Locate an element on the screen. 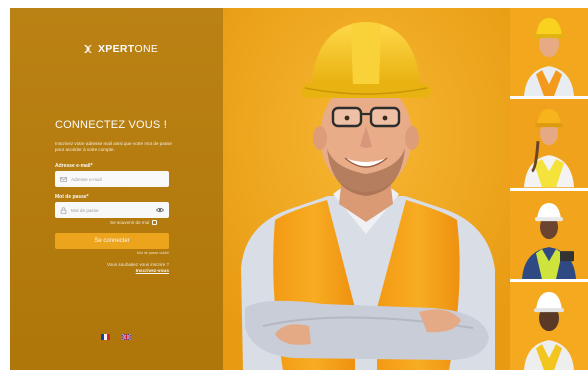  logo-text-light: ONE is located at coordinates (146, 49).